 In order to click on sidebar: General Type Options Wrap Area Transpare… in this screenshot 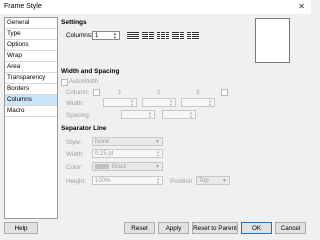, I will do `click(31, 118)`.